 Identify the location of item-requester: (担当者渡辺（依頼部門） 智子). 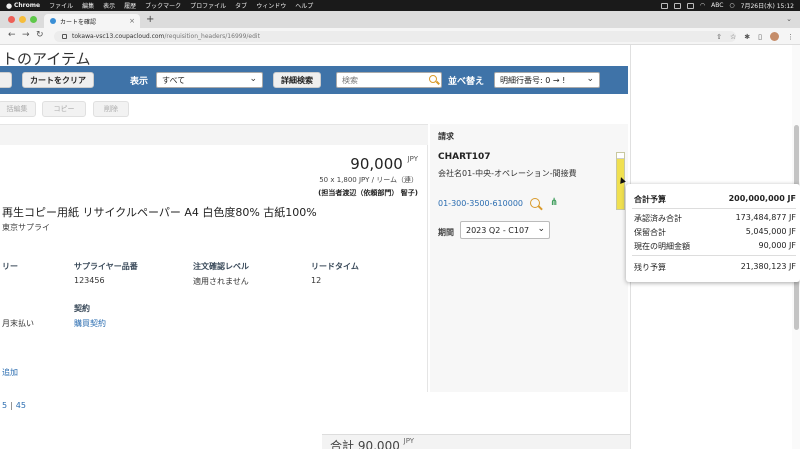
(368, 193).